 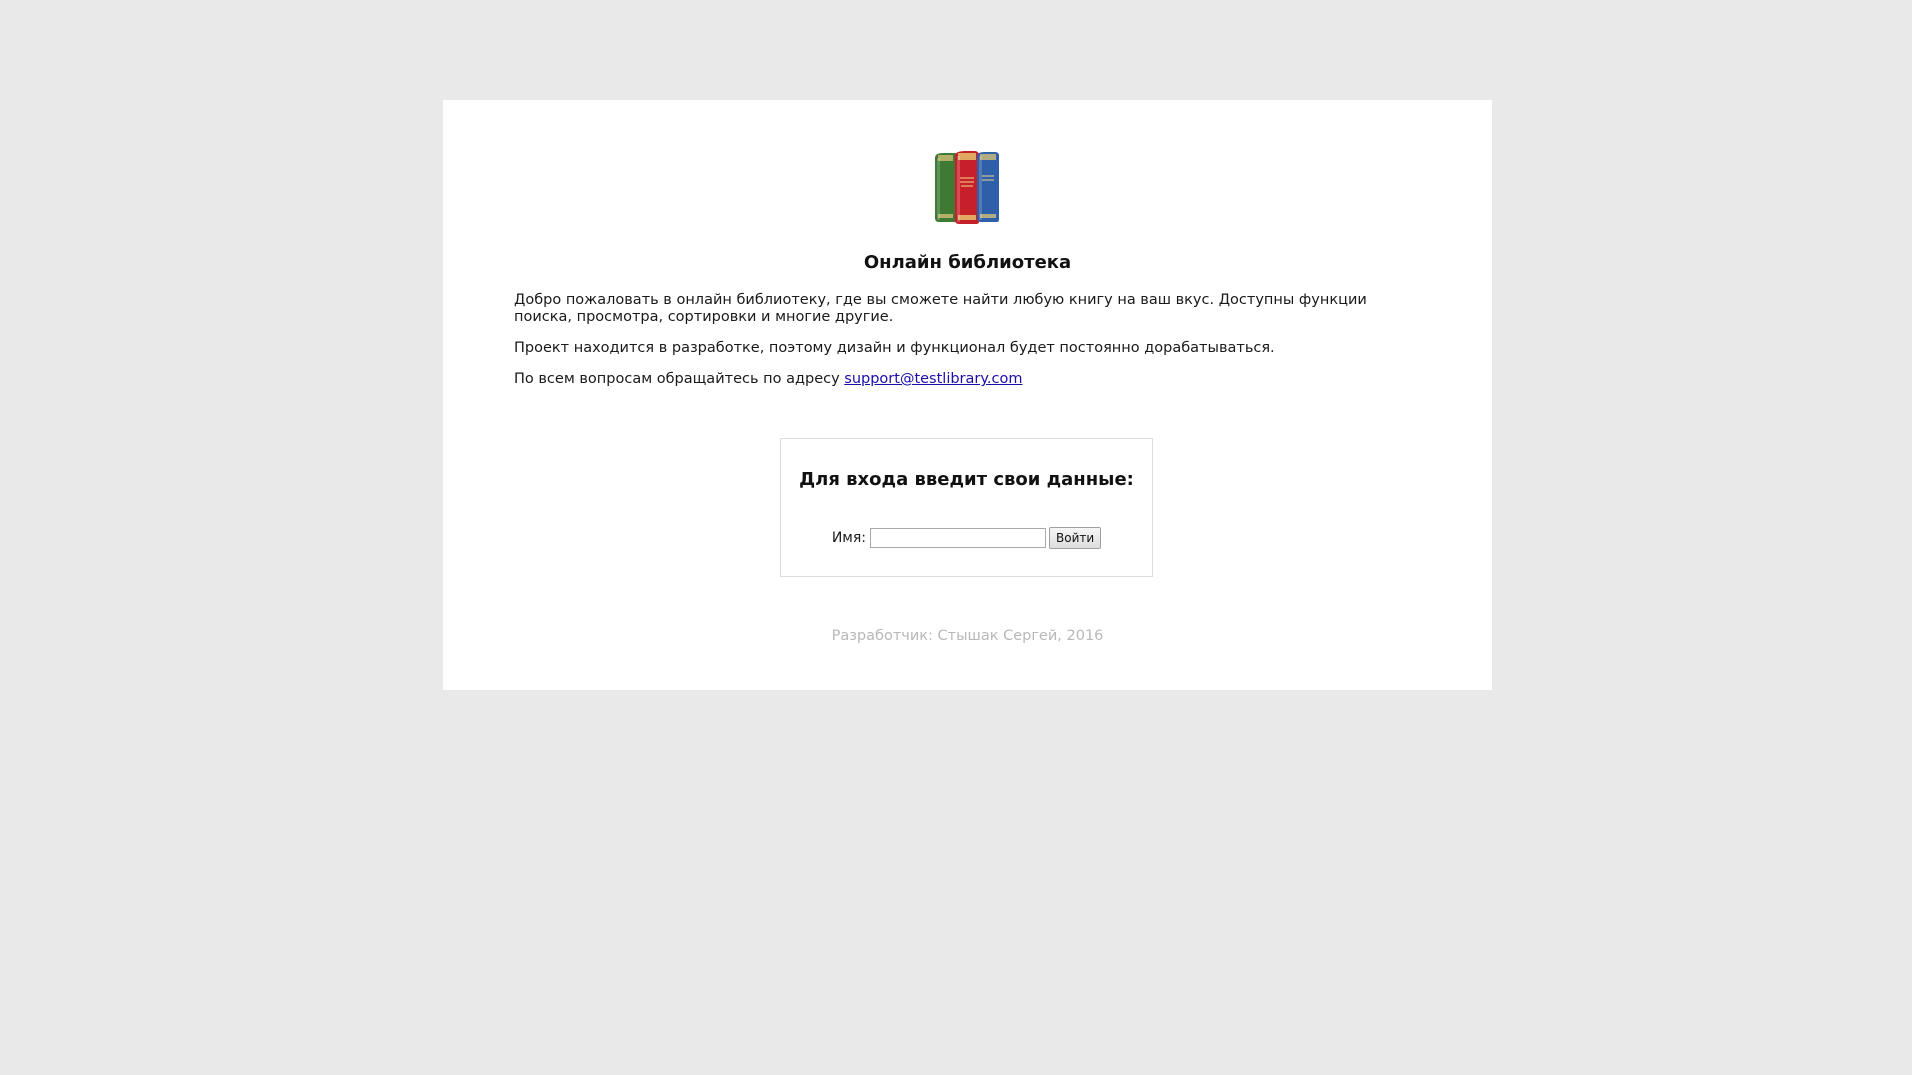 What do you see at coordinates (966, 507) in the screenshot?
I see `login-form-box: Для входа введит свои данные: Имя: Войти` at bounding box center [966, 507].